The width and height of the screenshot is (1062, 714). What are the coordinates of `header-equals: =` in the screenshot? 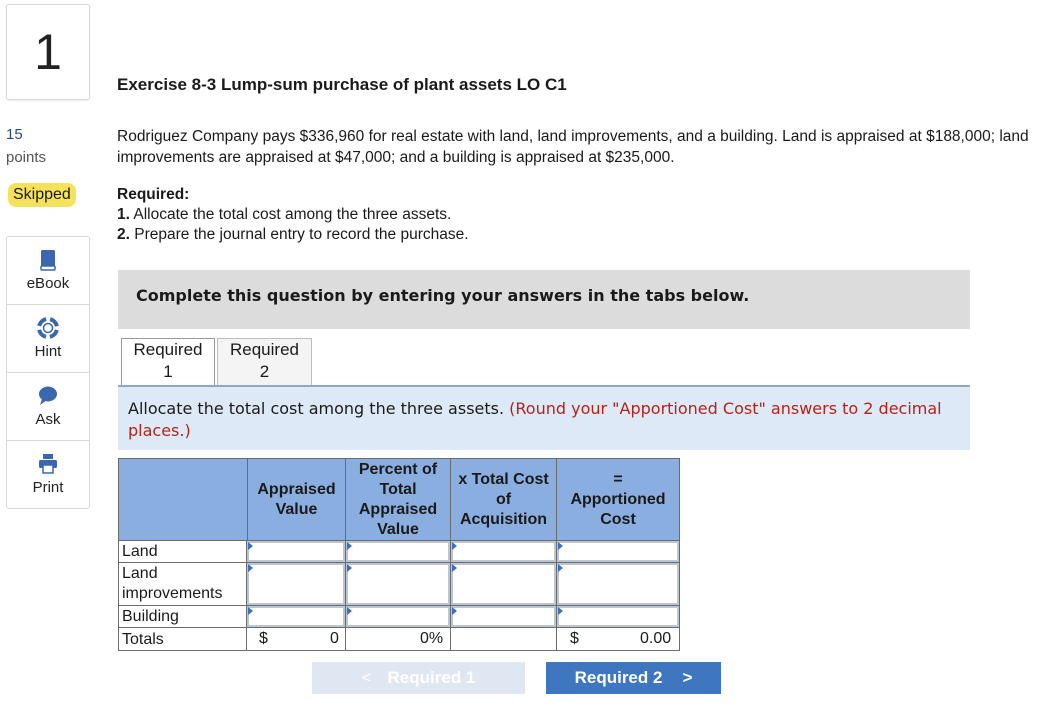 It's located at (618, 479).